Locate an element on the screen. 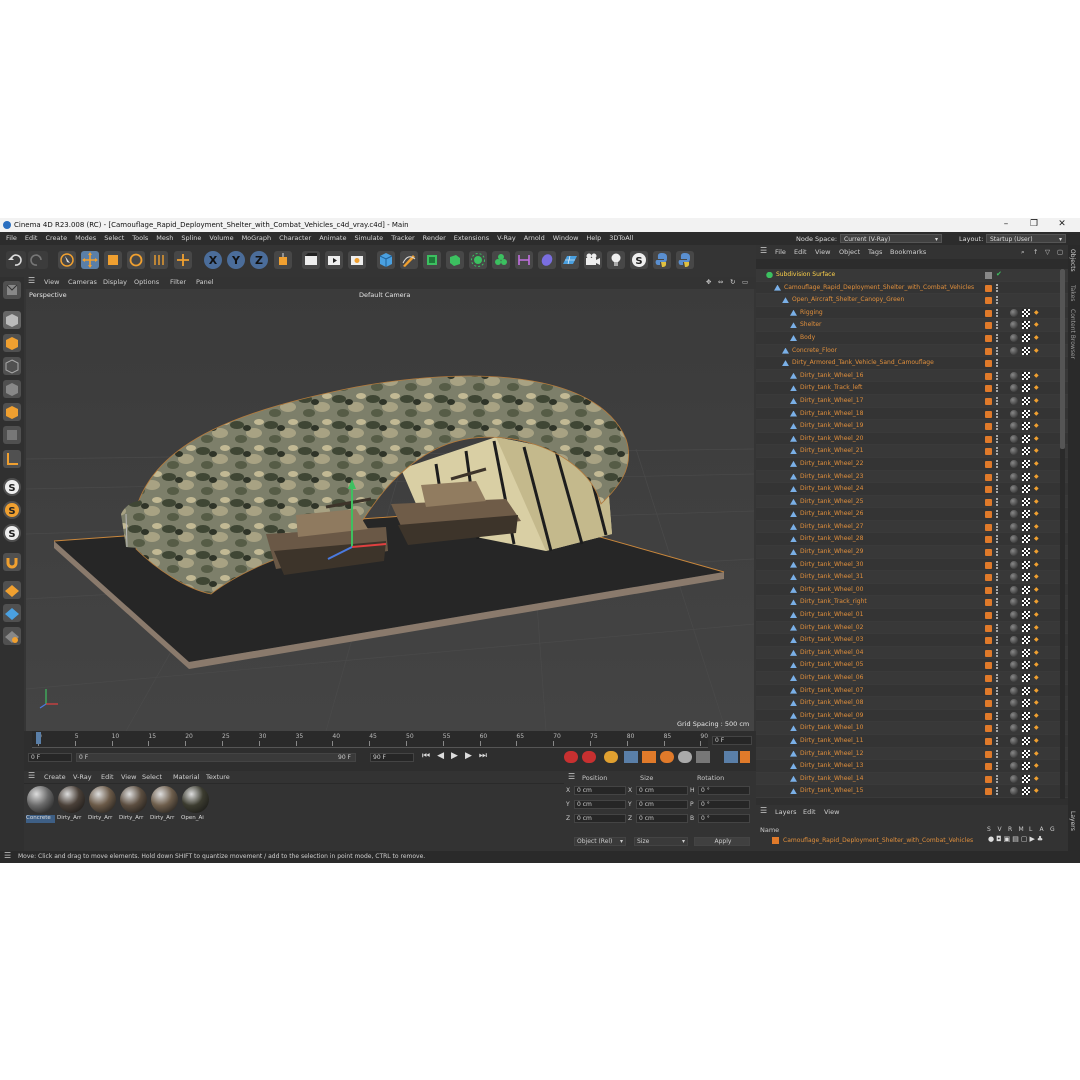 Image resolution: width=1080 pixels, height=1080 pixels. edges-mode-button is located at coordinates (12, 389).